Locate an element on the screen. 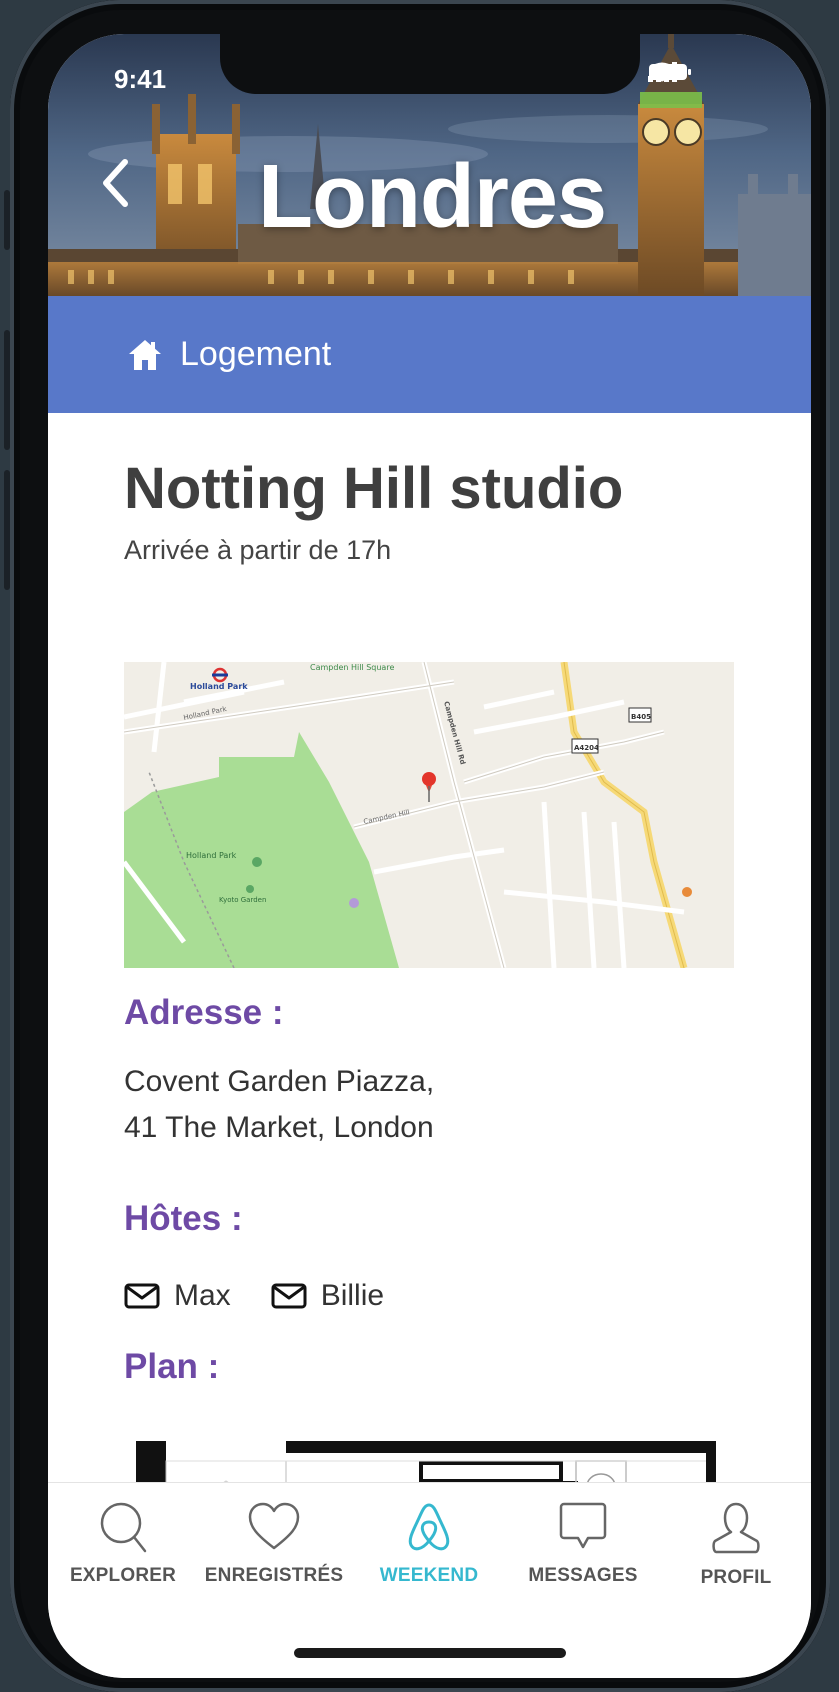 The width and height of the screenshot is (839, 1692). section-label: Logement is located at coordinates (256, 354).